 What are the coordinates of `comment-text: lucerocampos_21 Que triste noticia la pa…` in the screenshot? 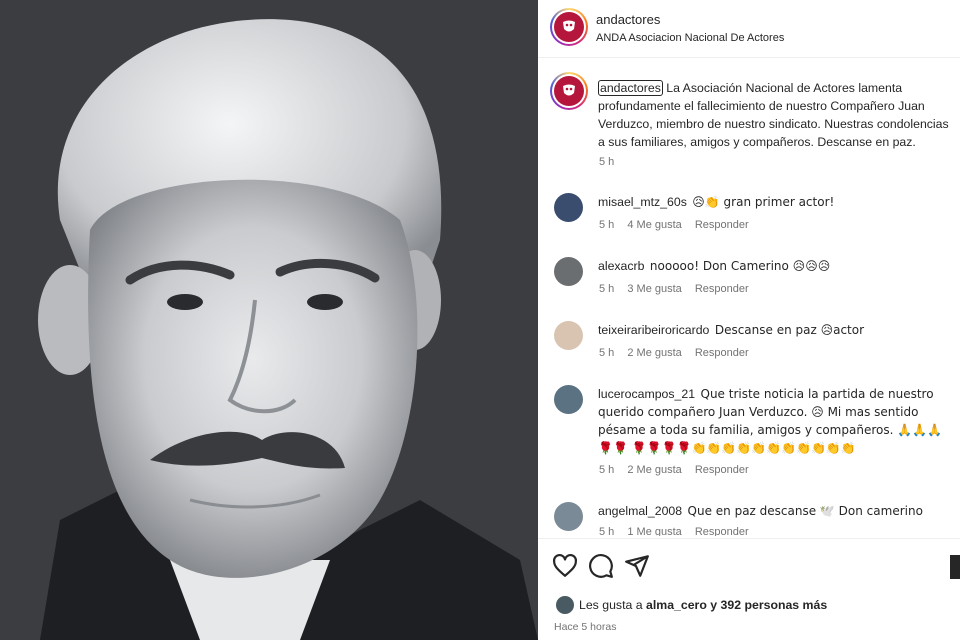 It's located at (776, 421).